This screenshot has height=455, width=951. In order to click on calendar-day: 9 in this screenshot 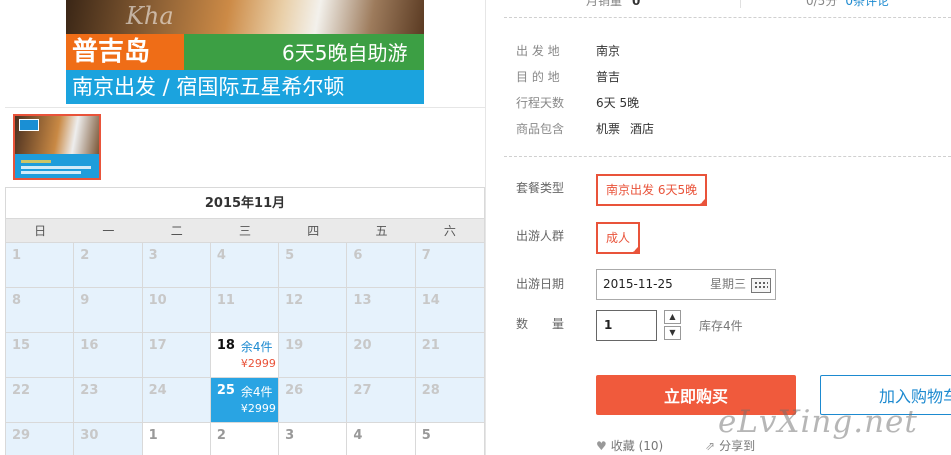, I will do `click(108, 310)`.